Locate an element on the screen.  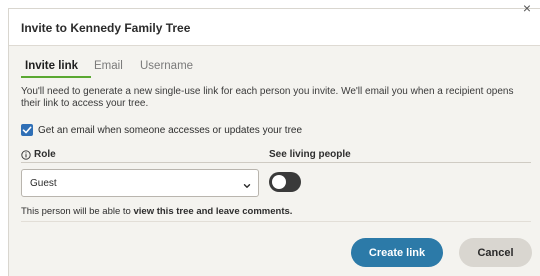
role-select-value: Guest is located at coordinates (43, 183).